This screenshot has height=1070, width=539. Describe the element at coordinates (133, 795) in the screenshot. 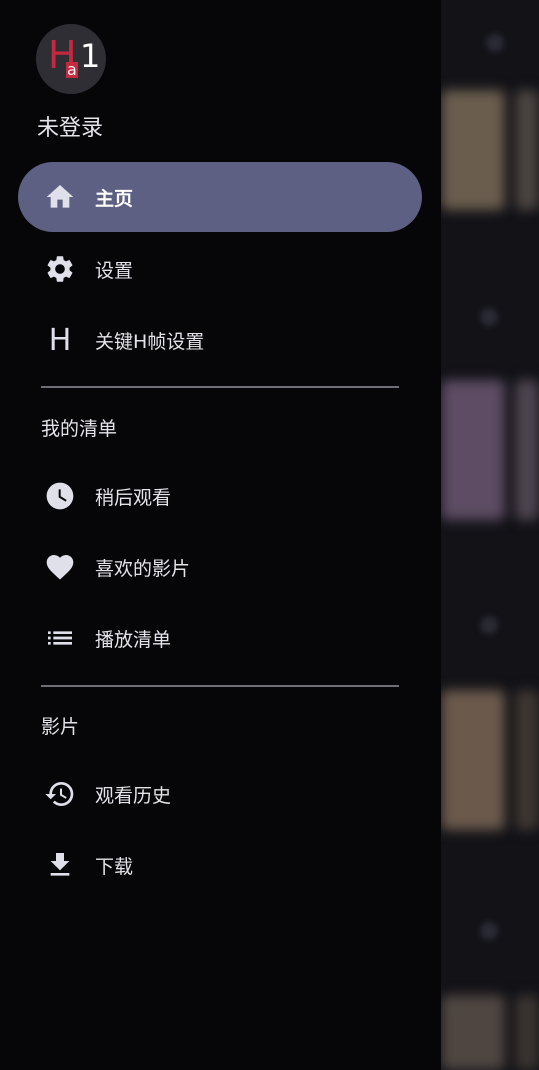

I see `nav-item-label: 观看历史` at that location.